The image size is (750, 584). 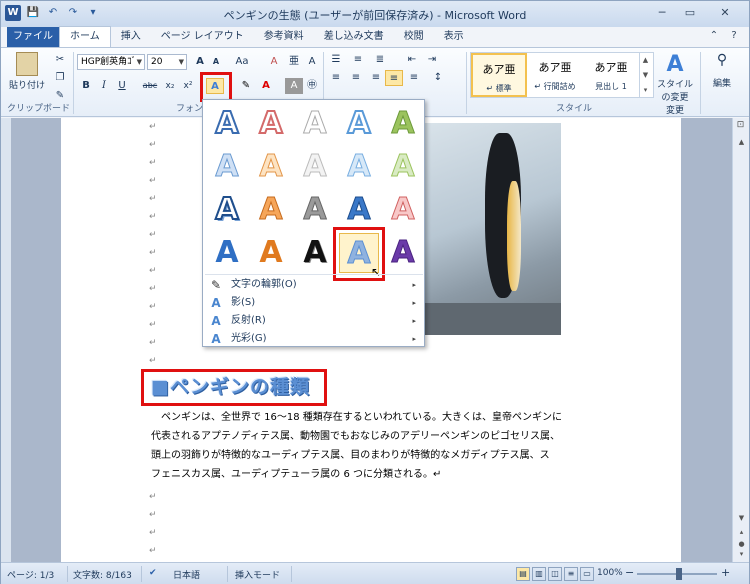 I want to click on effect-fill-green: A, so click(x=403, y=124).